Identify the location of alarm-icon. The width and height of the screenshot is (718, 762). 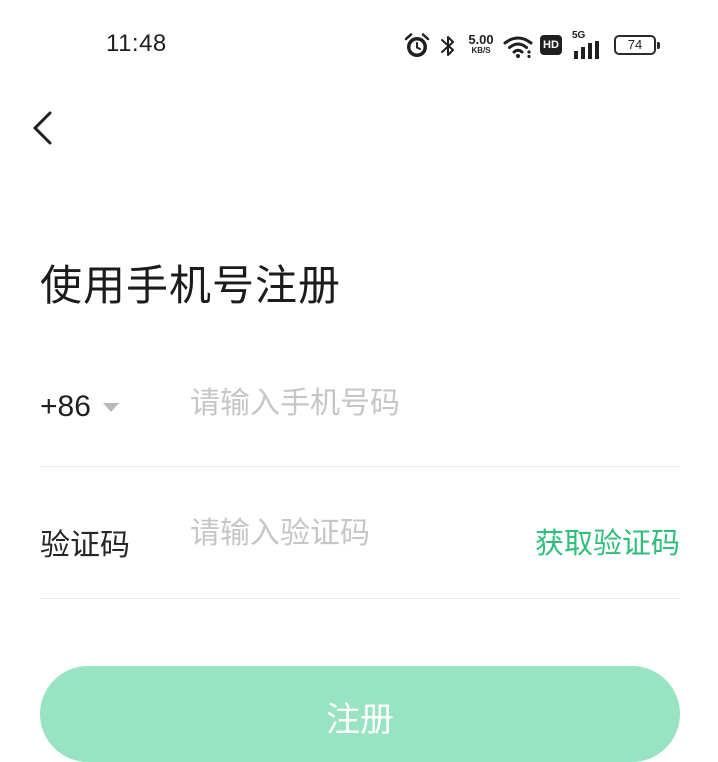
(417, 45).